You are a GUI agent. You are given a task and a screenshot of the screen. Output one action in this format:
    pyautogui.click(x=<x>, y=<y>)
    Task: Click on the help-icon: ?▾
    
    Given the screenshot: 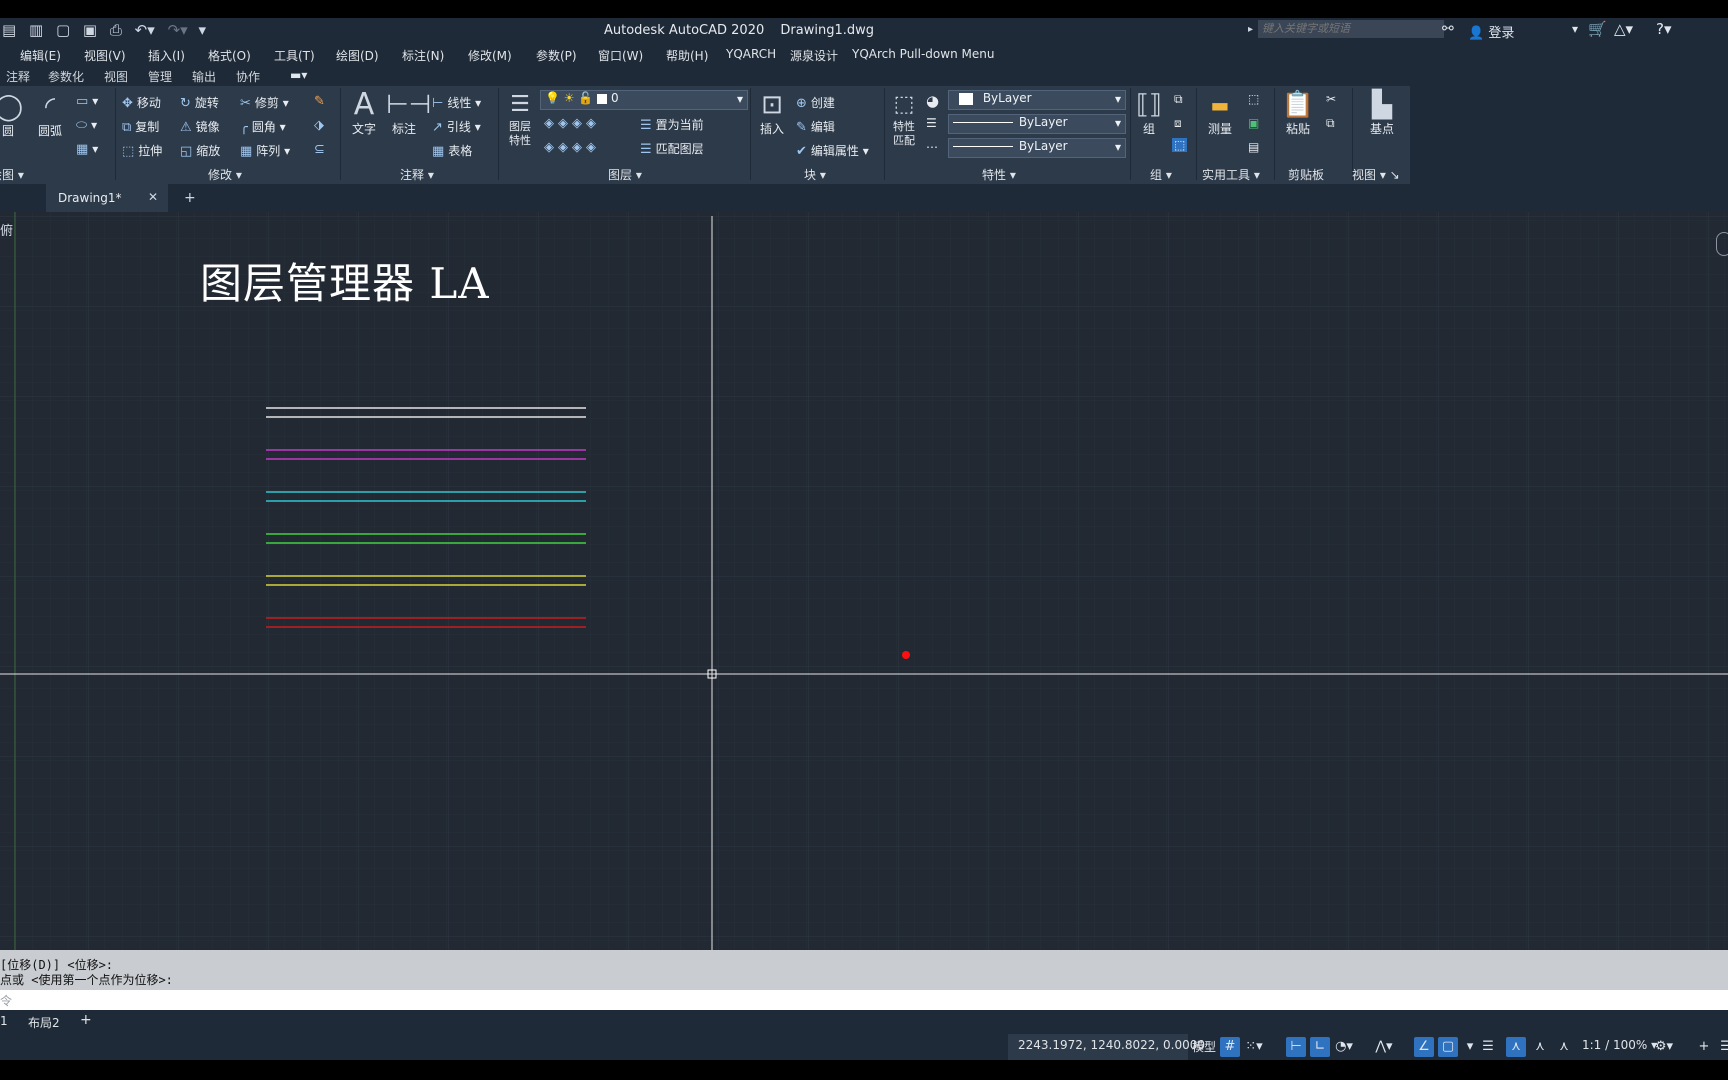 What is the action you would take?
    pyautogui.click(x=1664, y=29)
    